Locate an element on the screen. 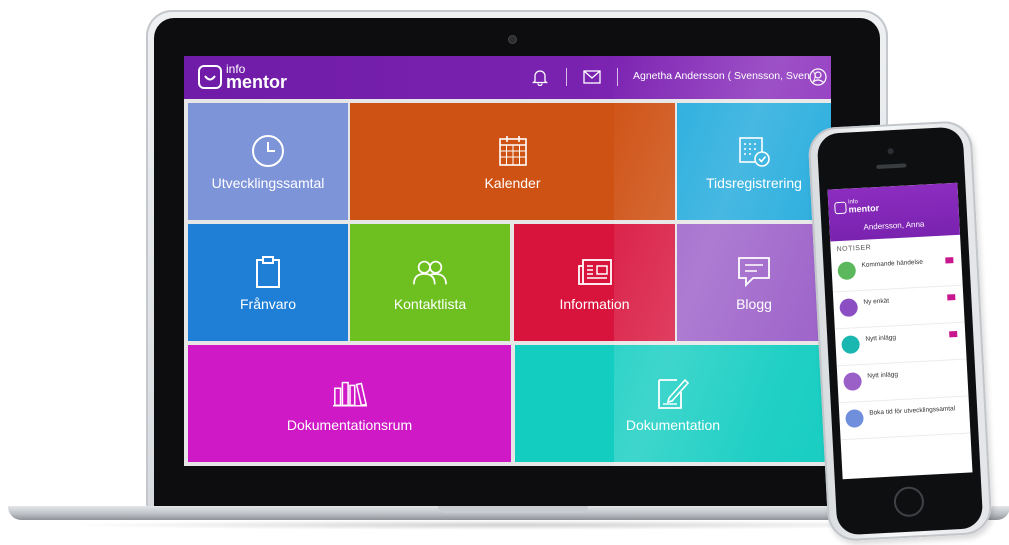  tile-utvecklingssamtal: Utvecklingssamtal is located at coordinates (268, 161).